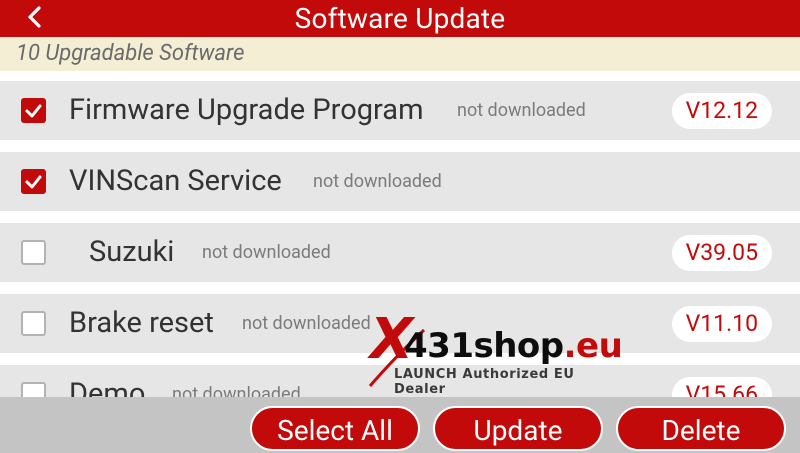 The image size is (800, 453). What do you see at coordinates (721, 387) in the screenshot?
I see `version-badge: V15.66` at bounding box center [721, 387].